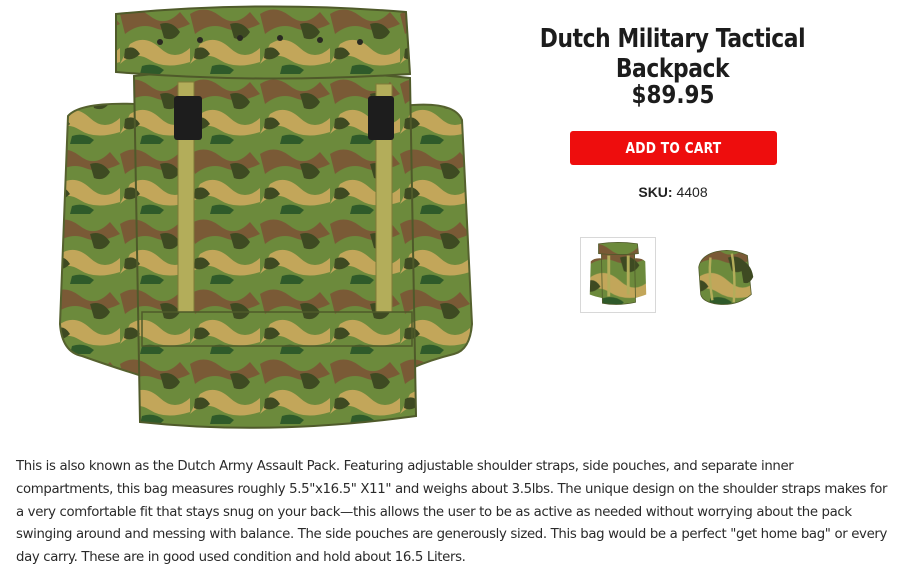 The image size is (899, 571). I want to click on sku-value: 4408, so click(692, 192).